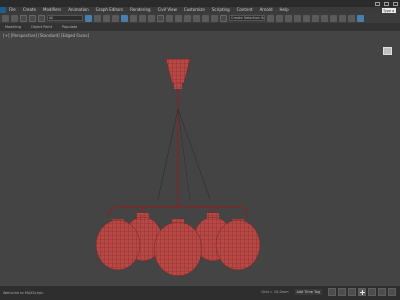  Describe the element at coordinates (151, 18) in the screenshot. I see `select-place-icon` at that location.